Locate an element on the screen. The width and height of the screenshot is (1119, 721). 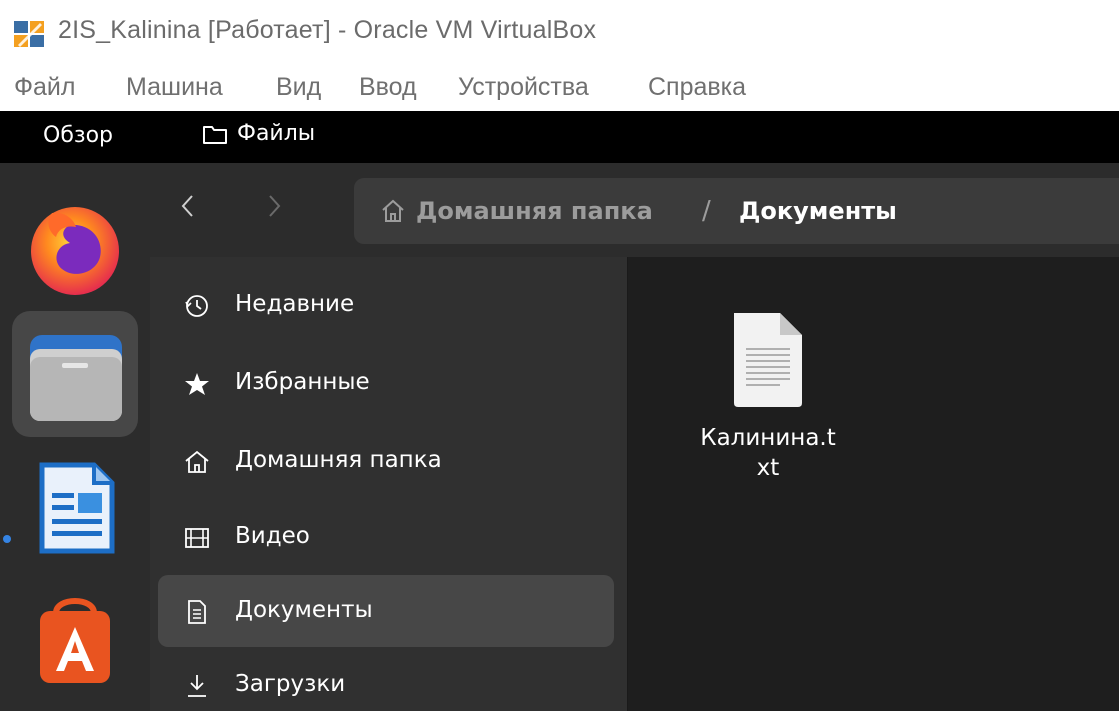
back-button is located at coordinates (188, 211).